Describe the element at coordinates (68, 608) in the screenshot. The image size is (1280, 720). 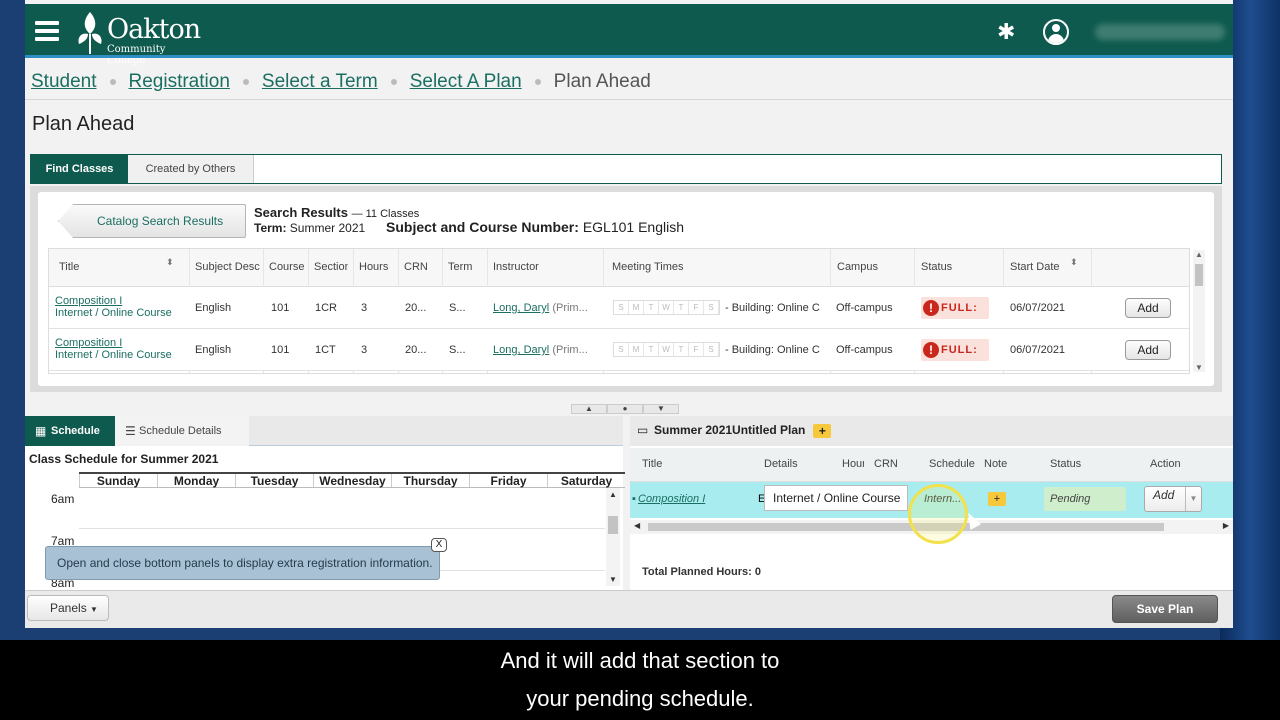
I see `panels-button: Panels ▼` at that location.